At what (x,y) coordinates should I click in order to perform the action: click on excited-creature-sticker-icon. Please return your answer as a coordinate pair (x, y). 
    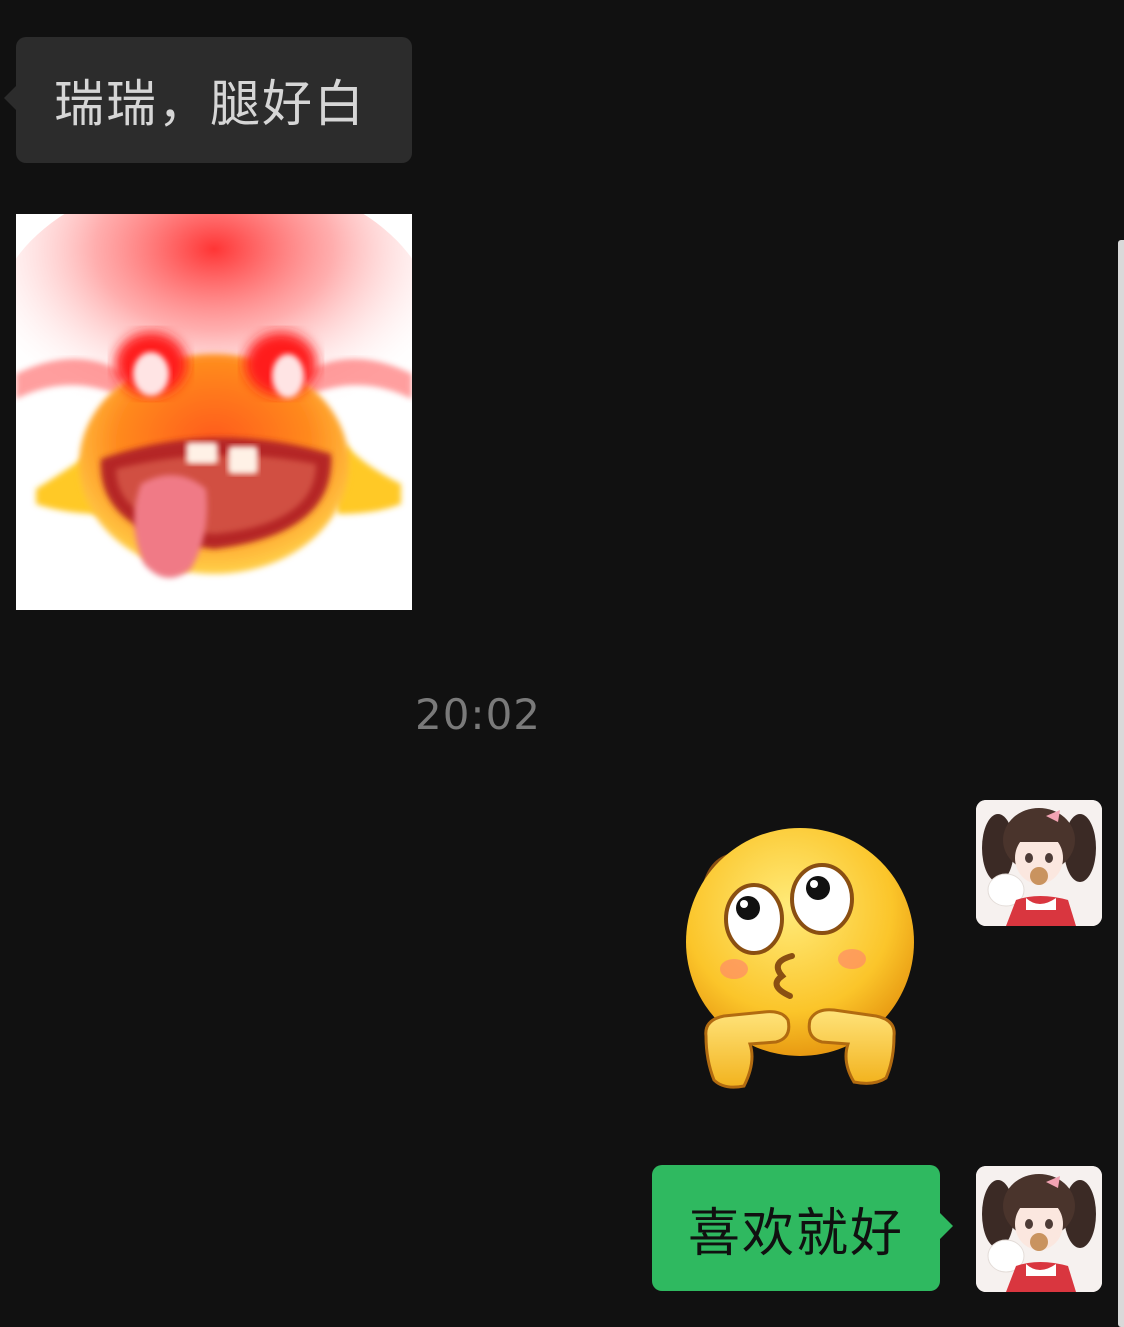
    Looking at the image, I should click on (214, 412).